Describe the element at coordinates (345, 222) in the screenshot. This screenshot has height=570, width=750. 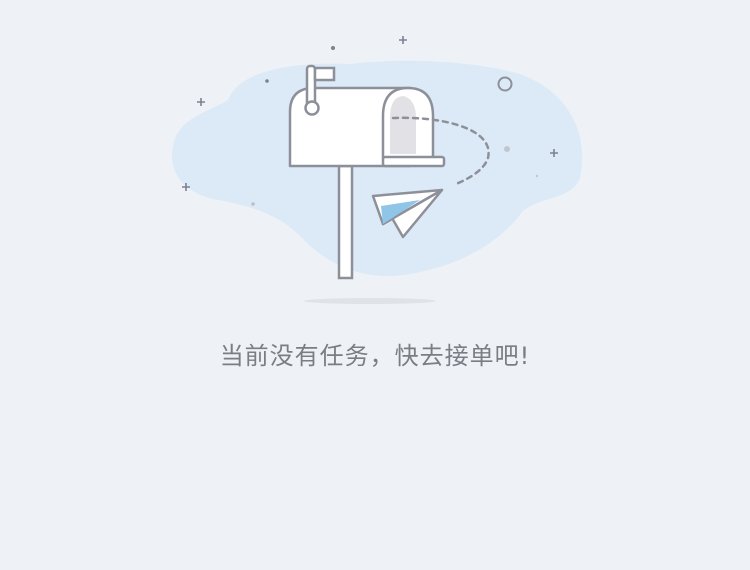
I see `mailbox-post` at that location.